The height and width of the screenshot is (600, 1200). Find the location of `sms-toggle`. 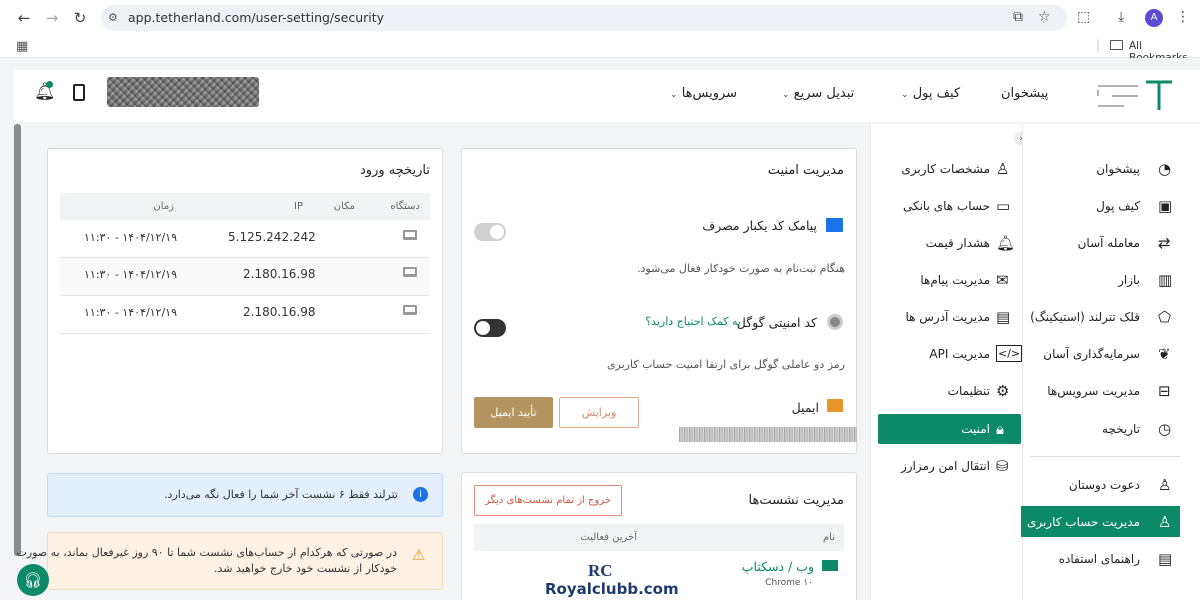

sms-toggle is located at coordinates (490, 232).